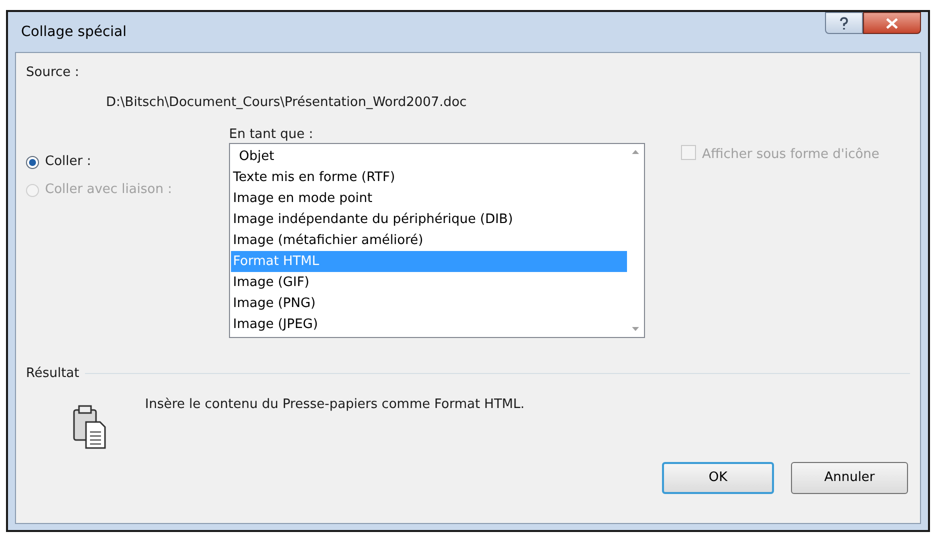 The width and height of the screenshot is (932, 537). Describe the element at coordinates (429, 240) in the screenshot. I see `list-item: Image (métafichier amélioré)` at that location.